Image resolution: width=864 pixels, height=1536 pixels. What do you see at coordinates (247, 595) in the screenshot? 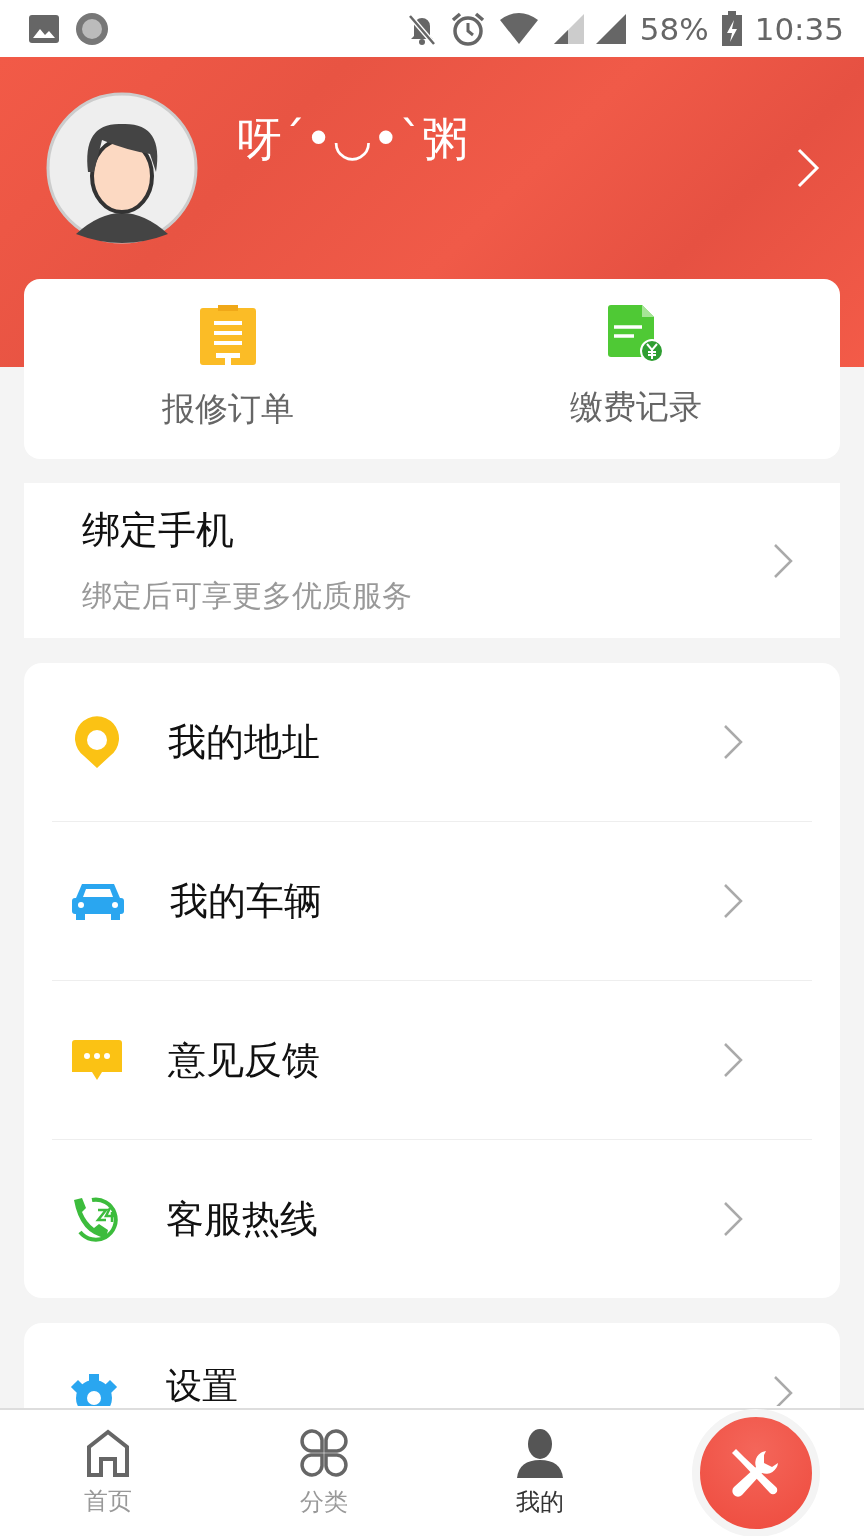
I see `bind-phone-subtitle: 绑定后可享更多优质服务` at bounding box center [247, 595].